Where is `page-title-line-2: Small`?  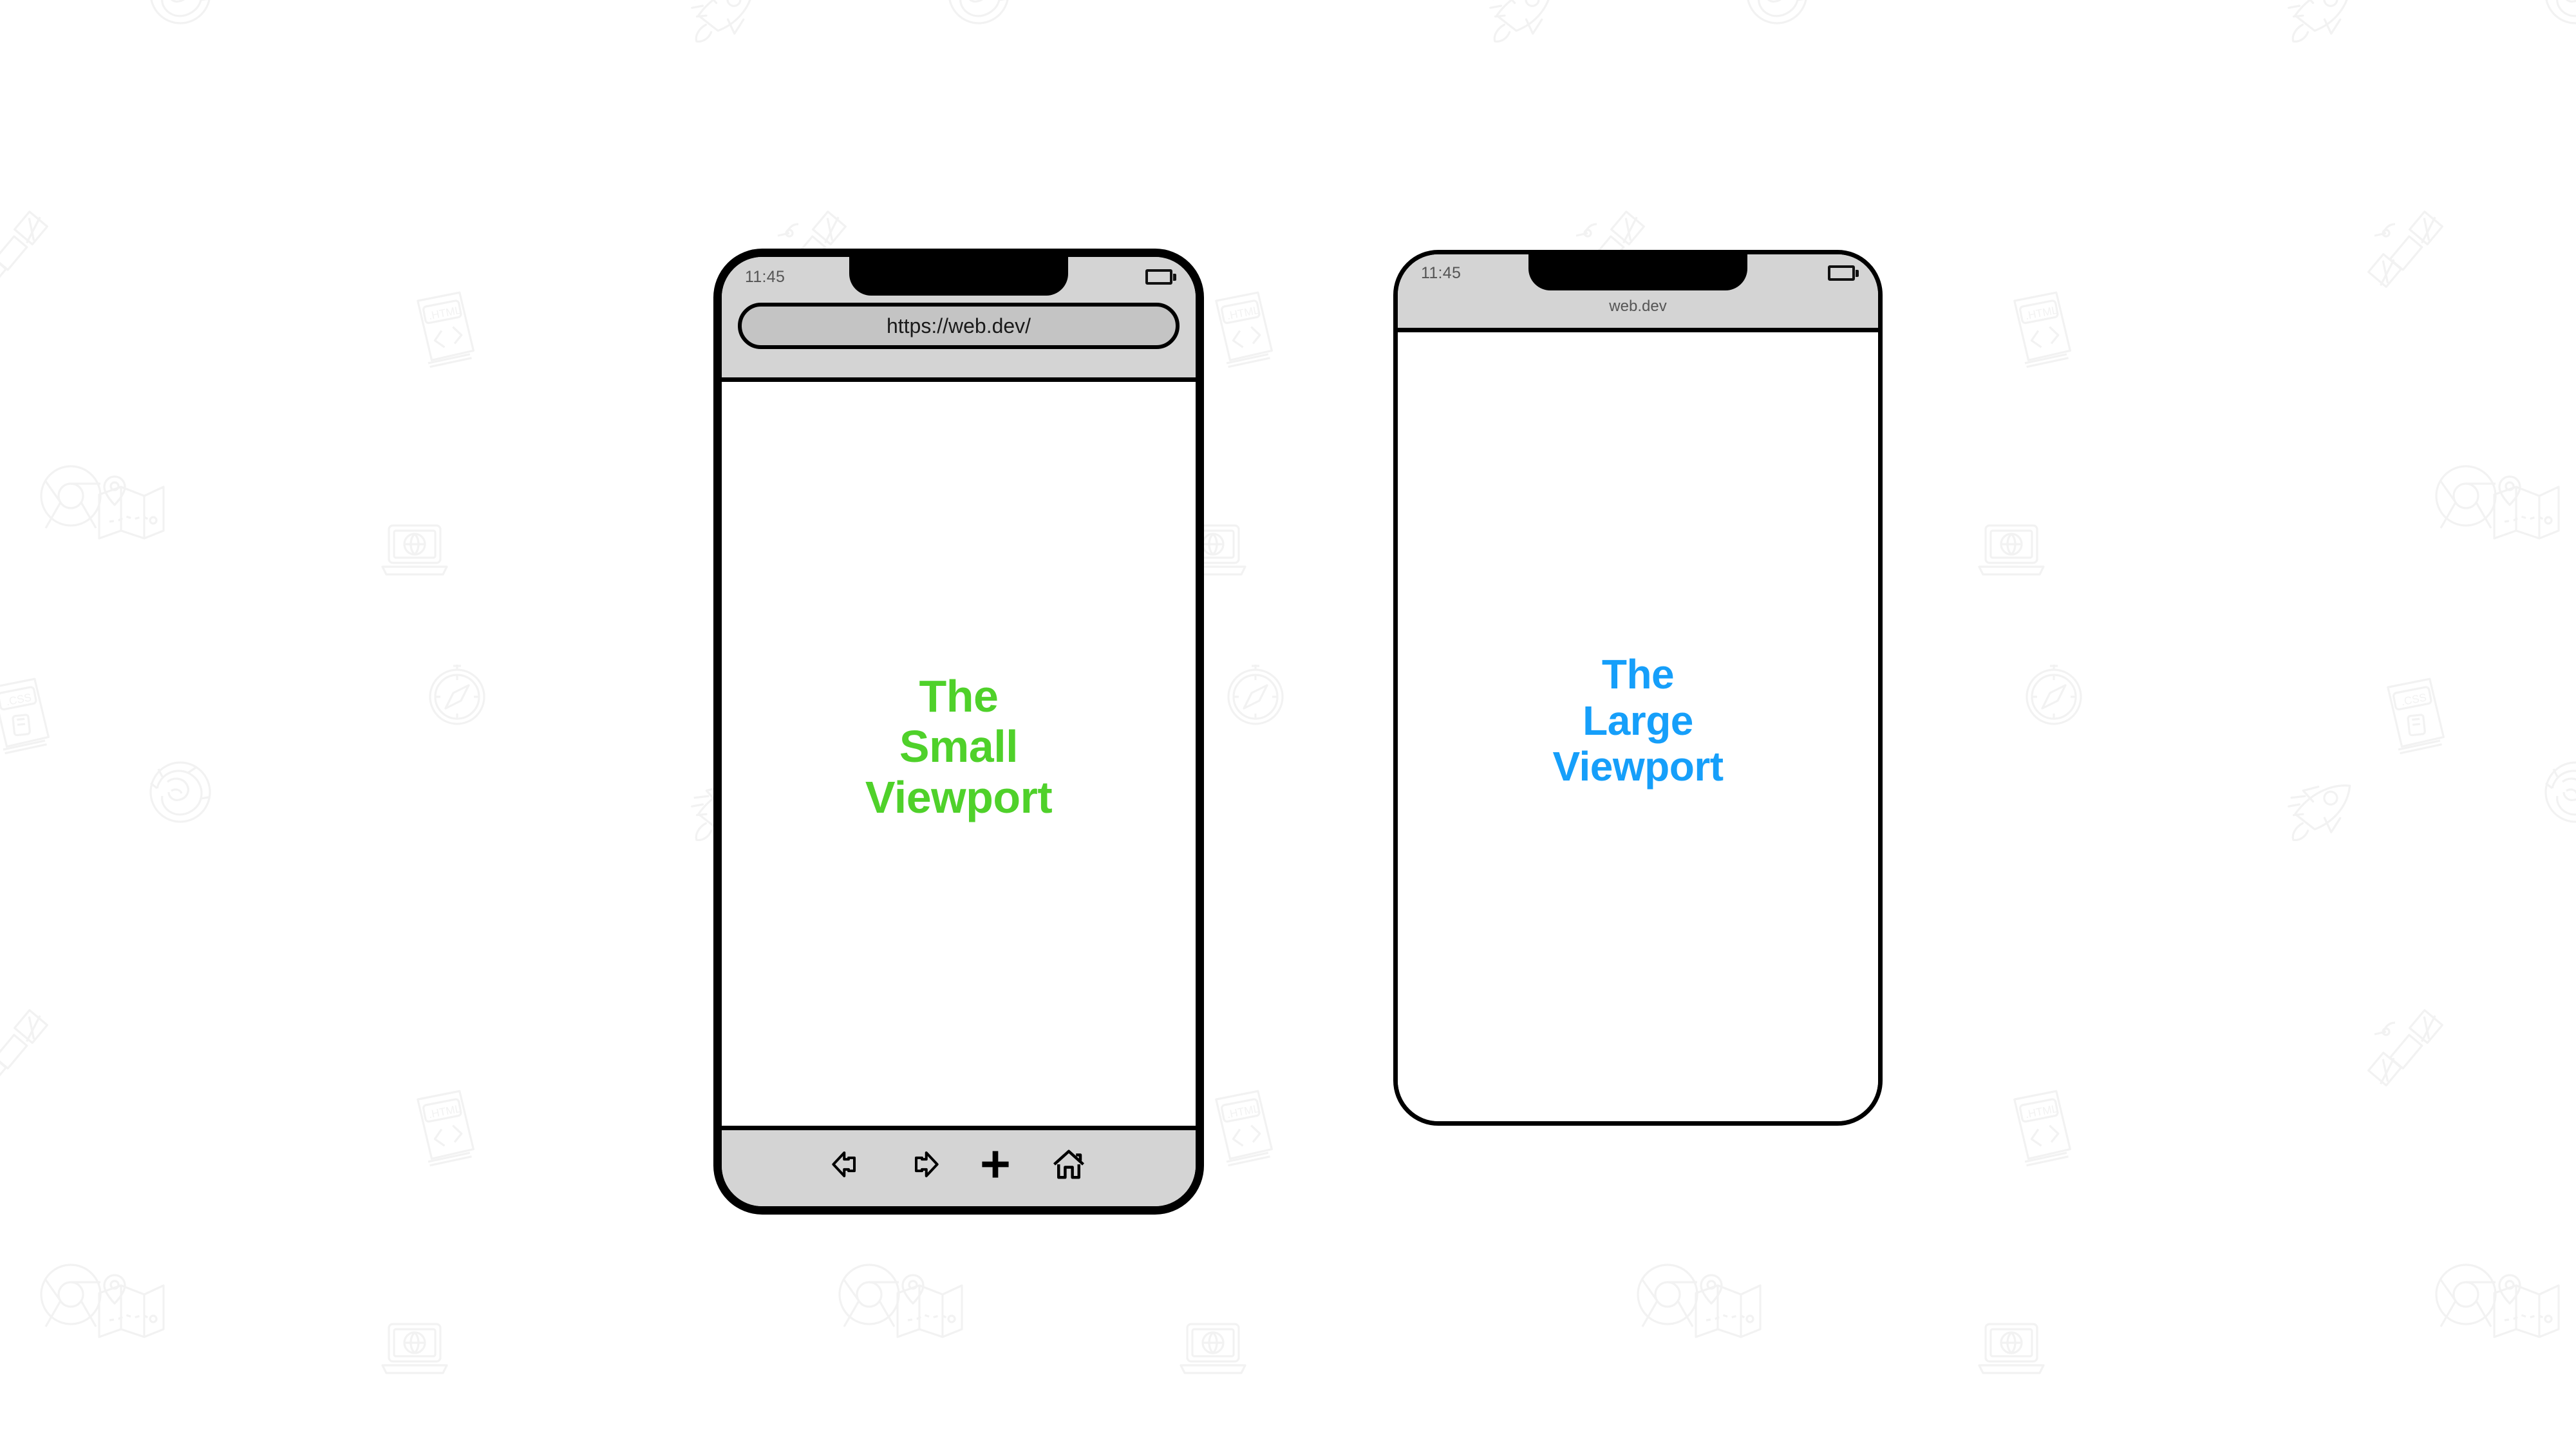 page-title-line-2: Small is located at coordinates (959, 747).